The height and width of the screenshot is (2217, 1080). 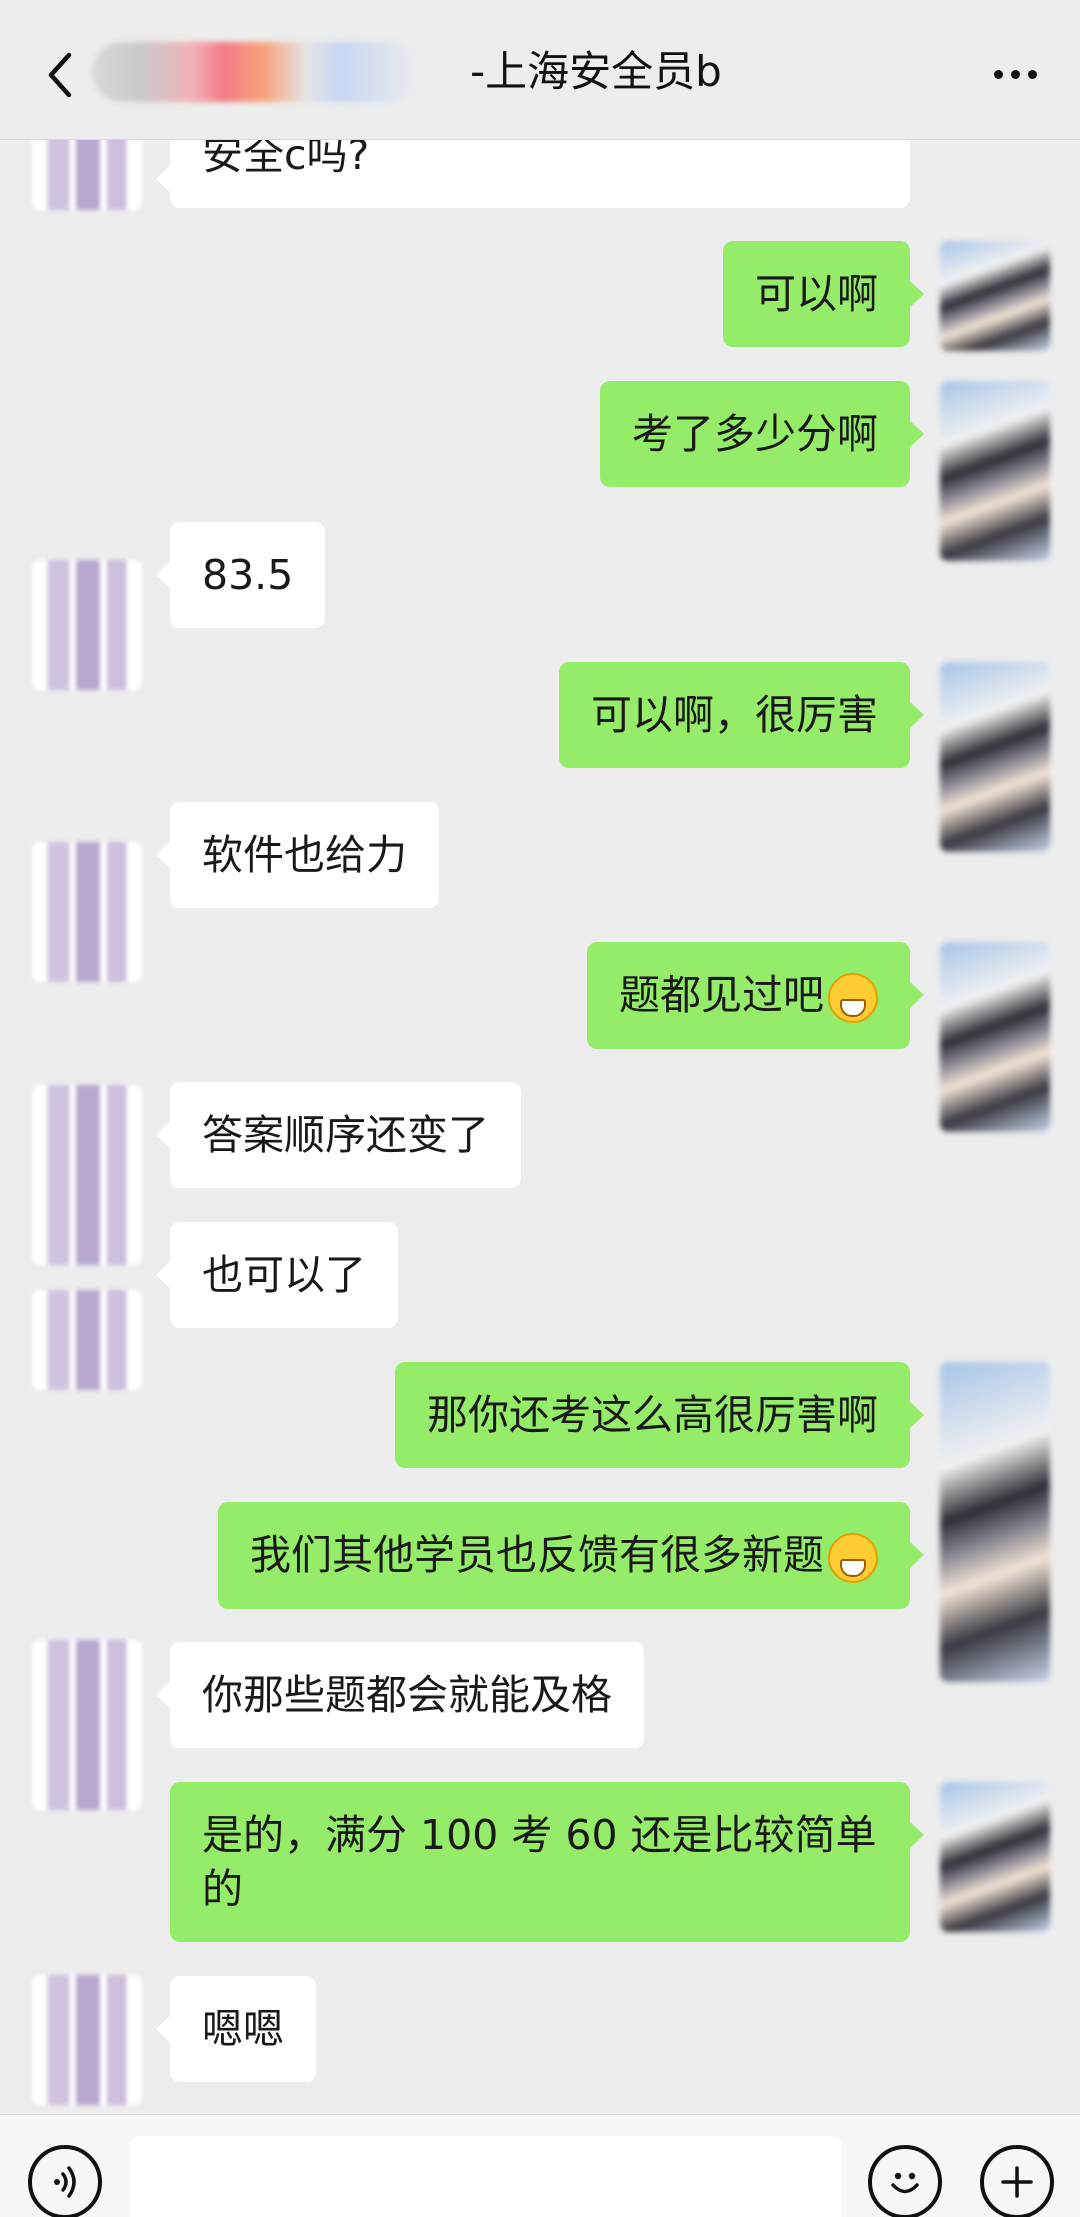 I want to click on tears-of-joy-icon, so click(x=853, y=1558).